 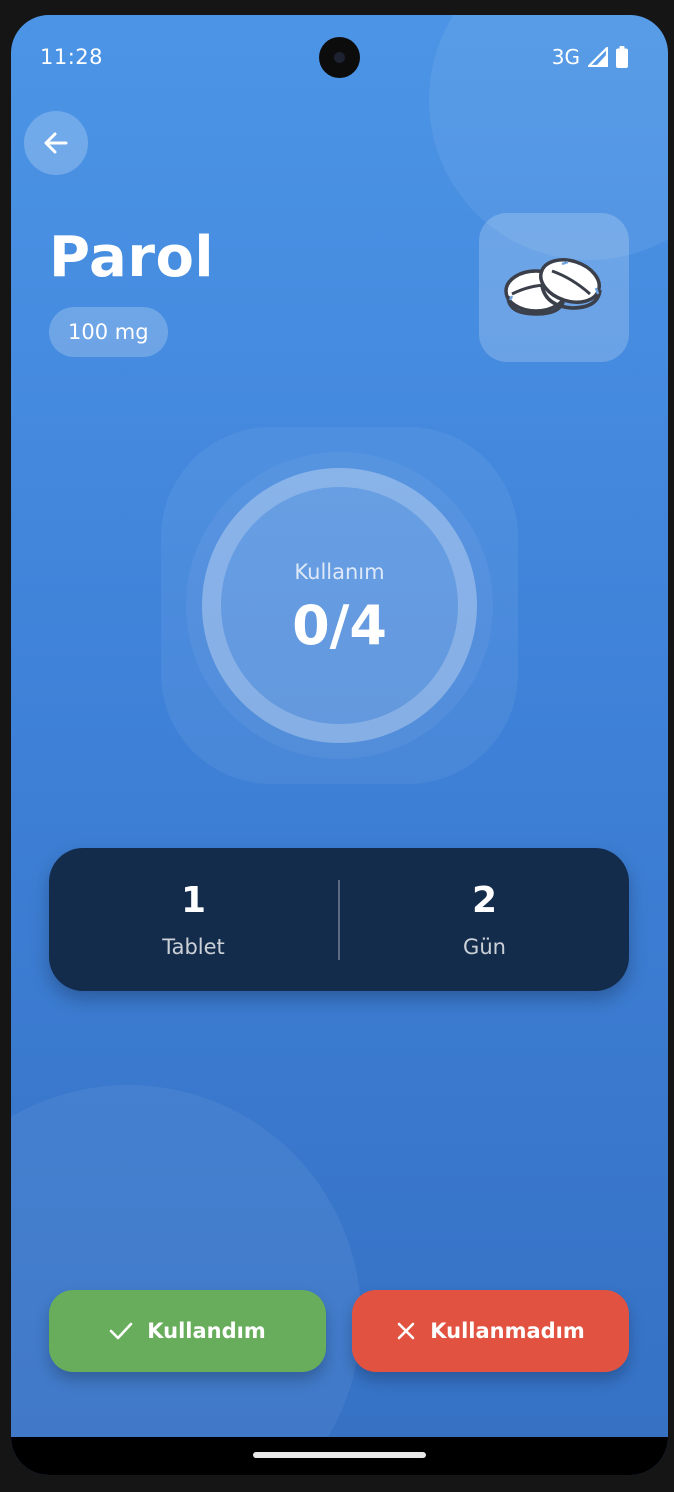 I want to click on pills-icon, so click(x=553, y=286).